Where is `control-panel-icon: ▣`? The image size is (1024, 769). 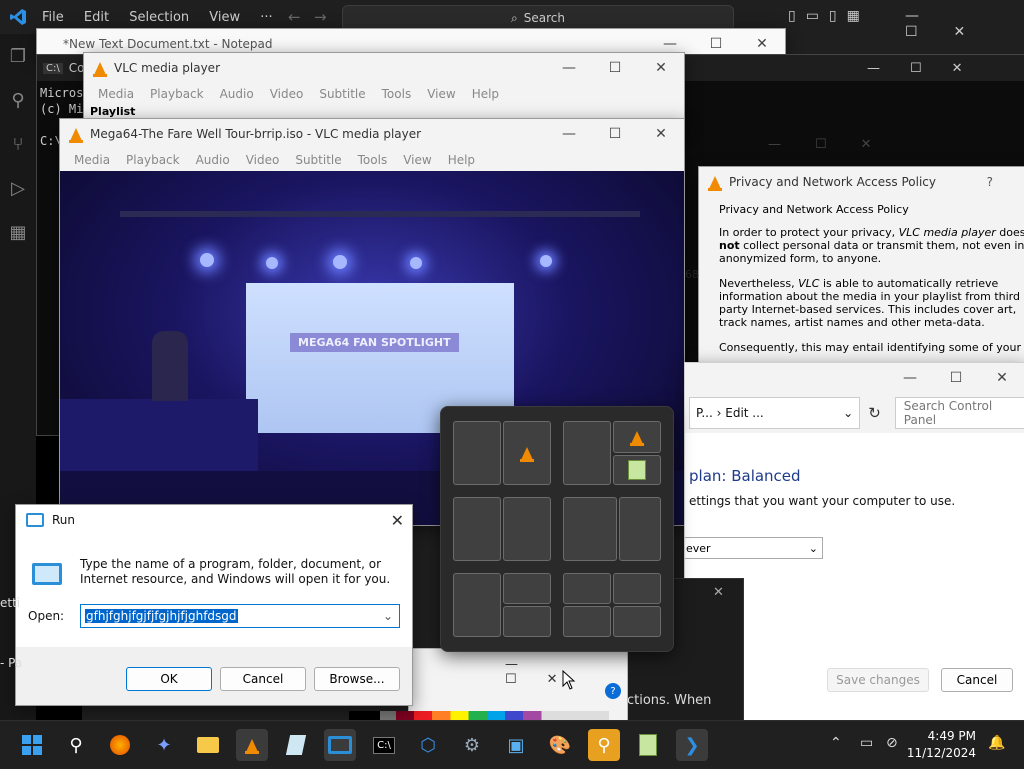
control-panel-icon: ▣ is located at coordinates (516, 745).